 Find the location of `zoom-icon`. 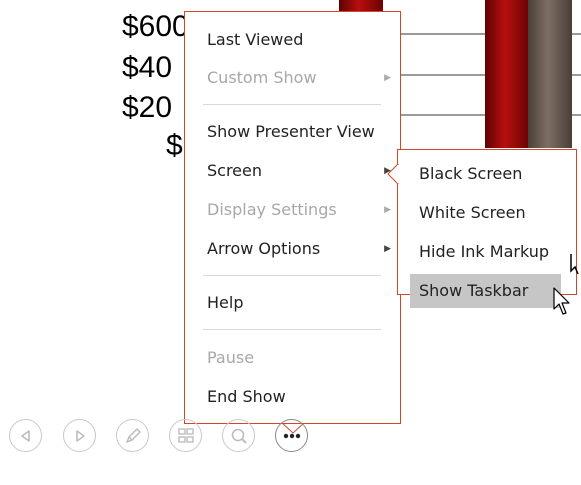

zoom-icon is located at coordinates (239, 436).